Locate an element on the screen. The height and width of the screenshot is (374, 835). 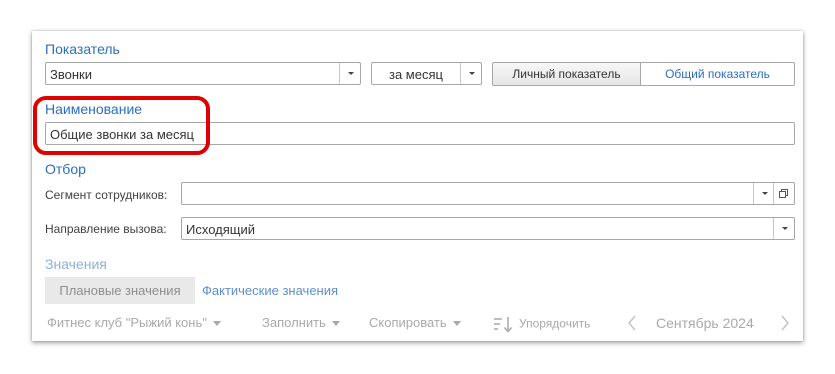
filter-section-title: Отбор is located at coordinates (65, 169).